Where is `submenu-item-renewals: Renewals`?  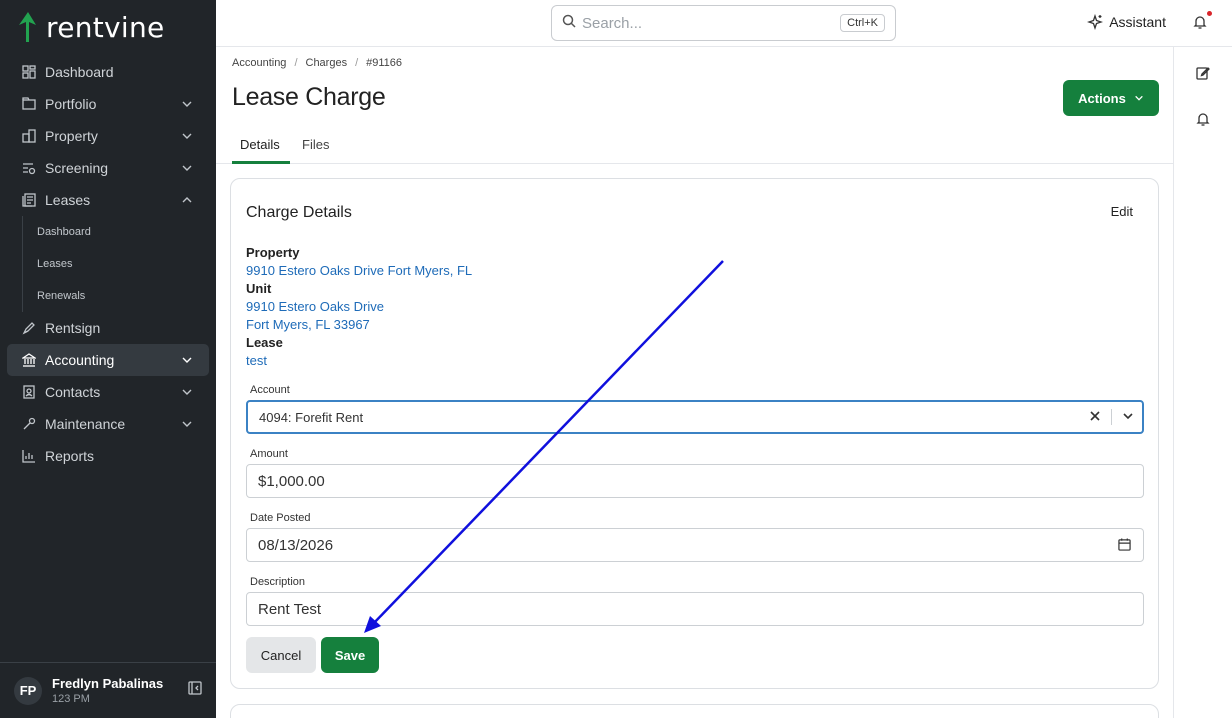
submenu-item-renewals: Renewals is located at coordinates (119, 296).